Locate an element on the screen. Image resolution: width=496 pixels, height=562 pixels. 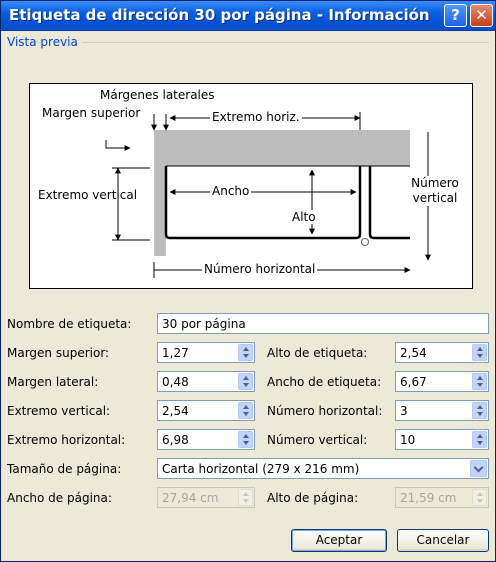
page-height-value: 21,59 cm is located at coordinates (428, 498).